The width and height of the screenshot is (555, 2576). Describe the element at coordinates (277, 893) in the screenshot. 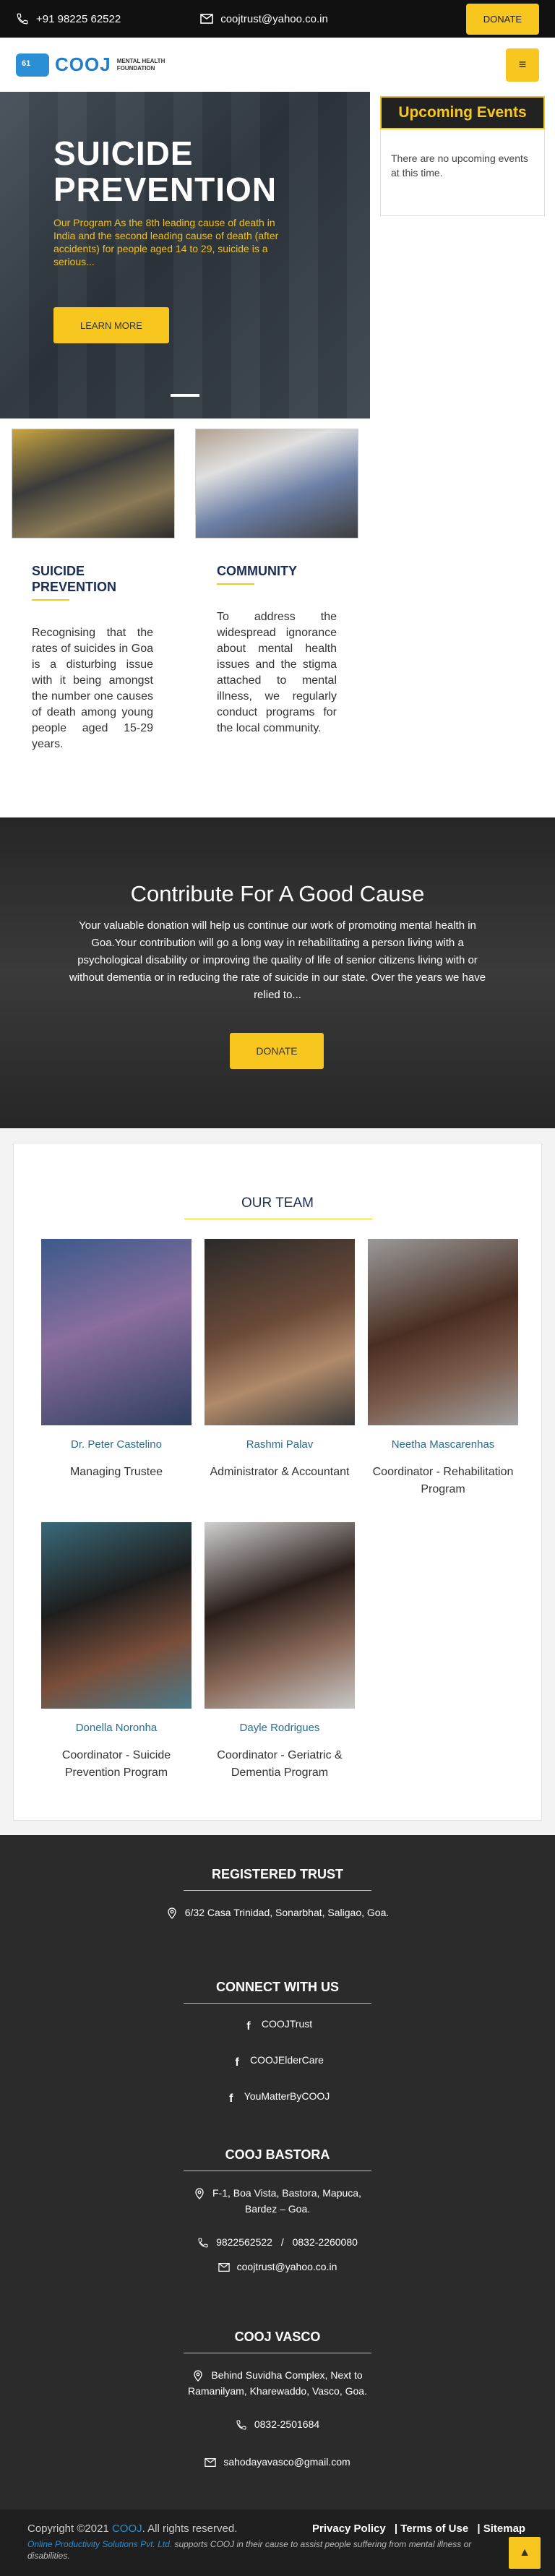

I see `contribute-title: Contribute For A Good Cause` at that location.